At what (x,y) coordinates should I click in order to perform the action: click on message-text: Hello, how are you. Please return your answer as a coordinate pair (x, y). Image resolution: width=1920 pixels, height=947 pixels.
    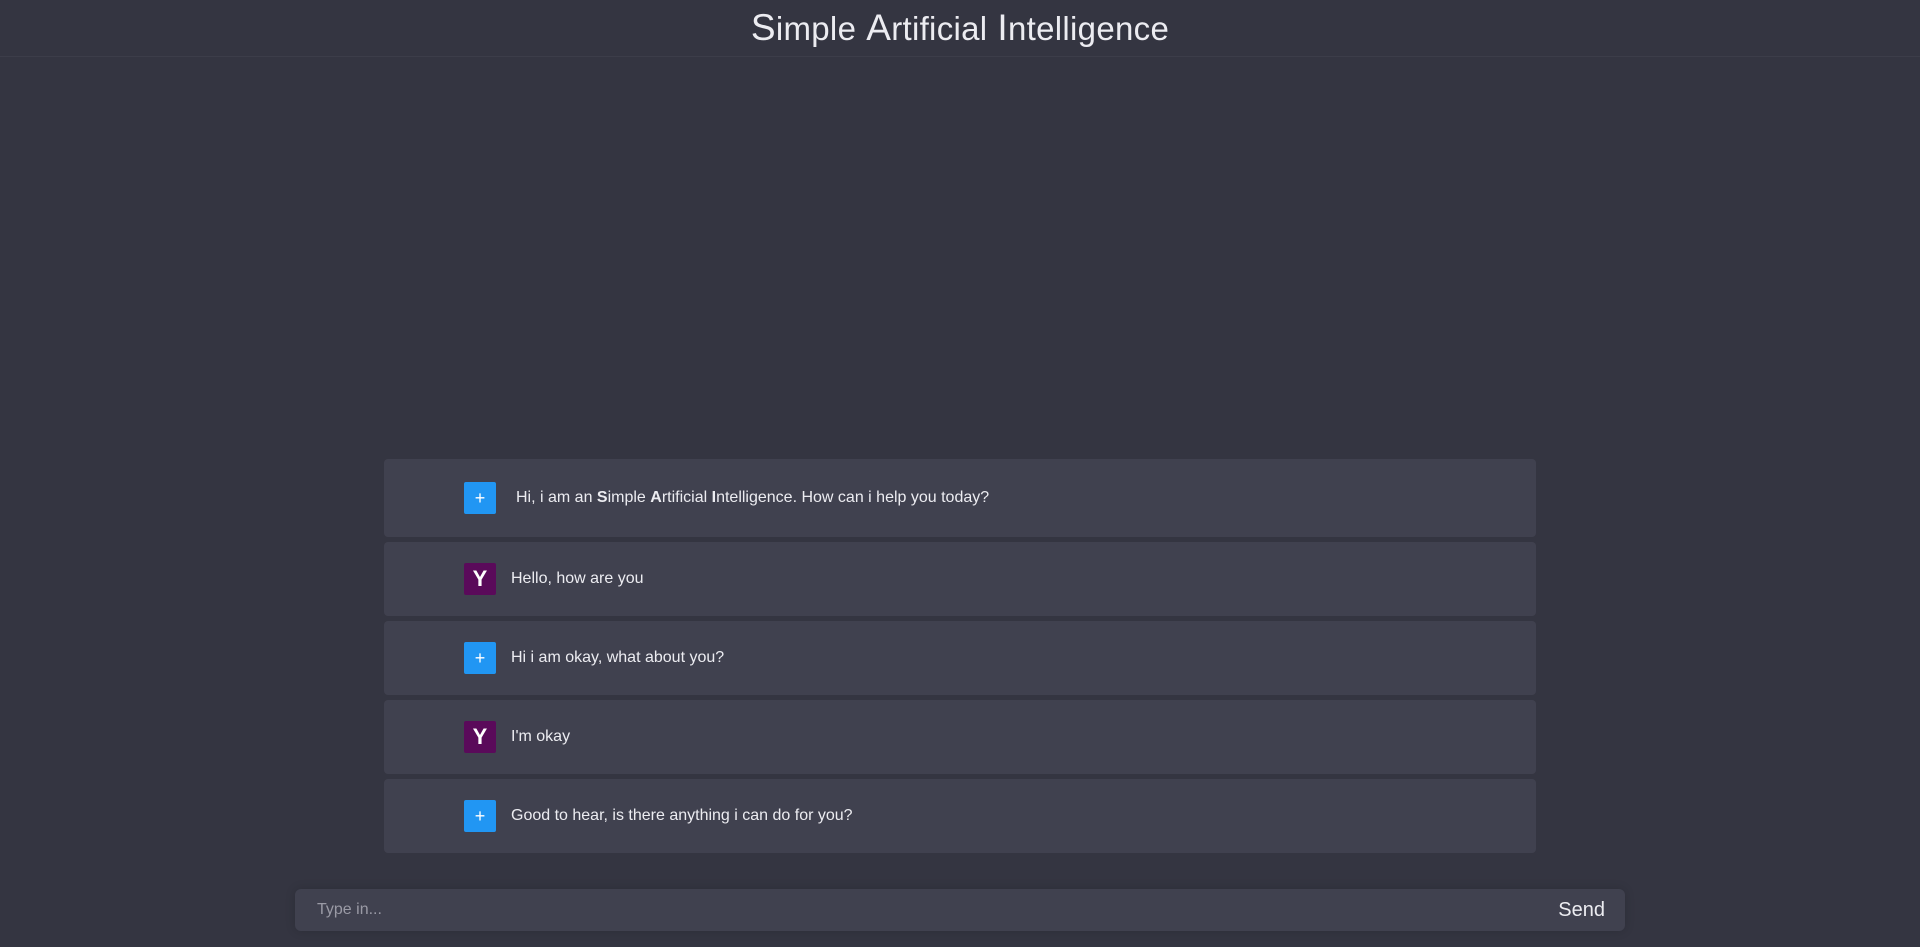
    Looking at the image, I should click on (577, 578).